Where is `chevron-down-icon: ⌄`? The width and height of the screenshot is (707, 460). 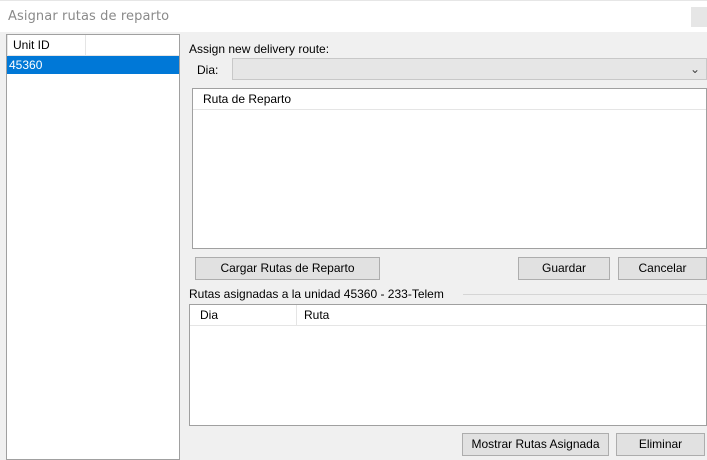 chevron-down-icon: ⌄ is located at coordinates (695, 69).